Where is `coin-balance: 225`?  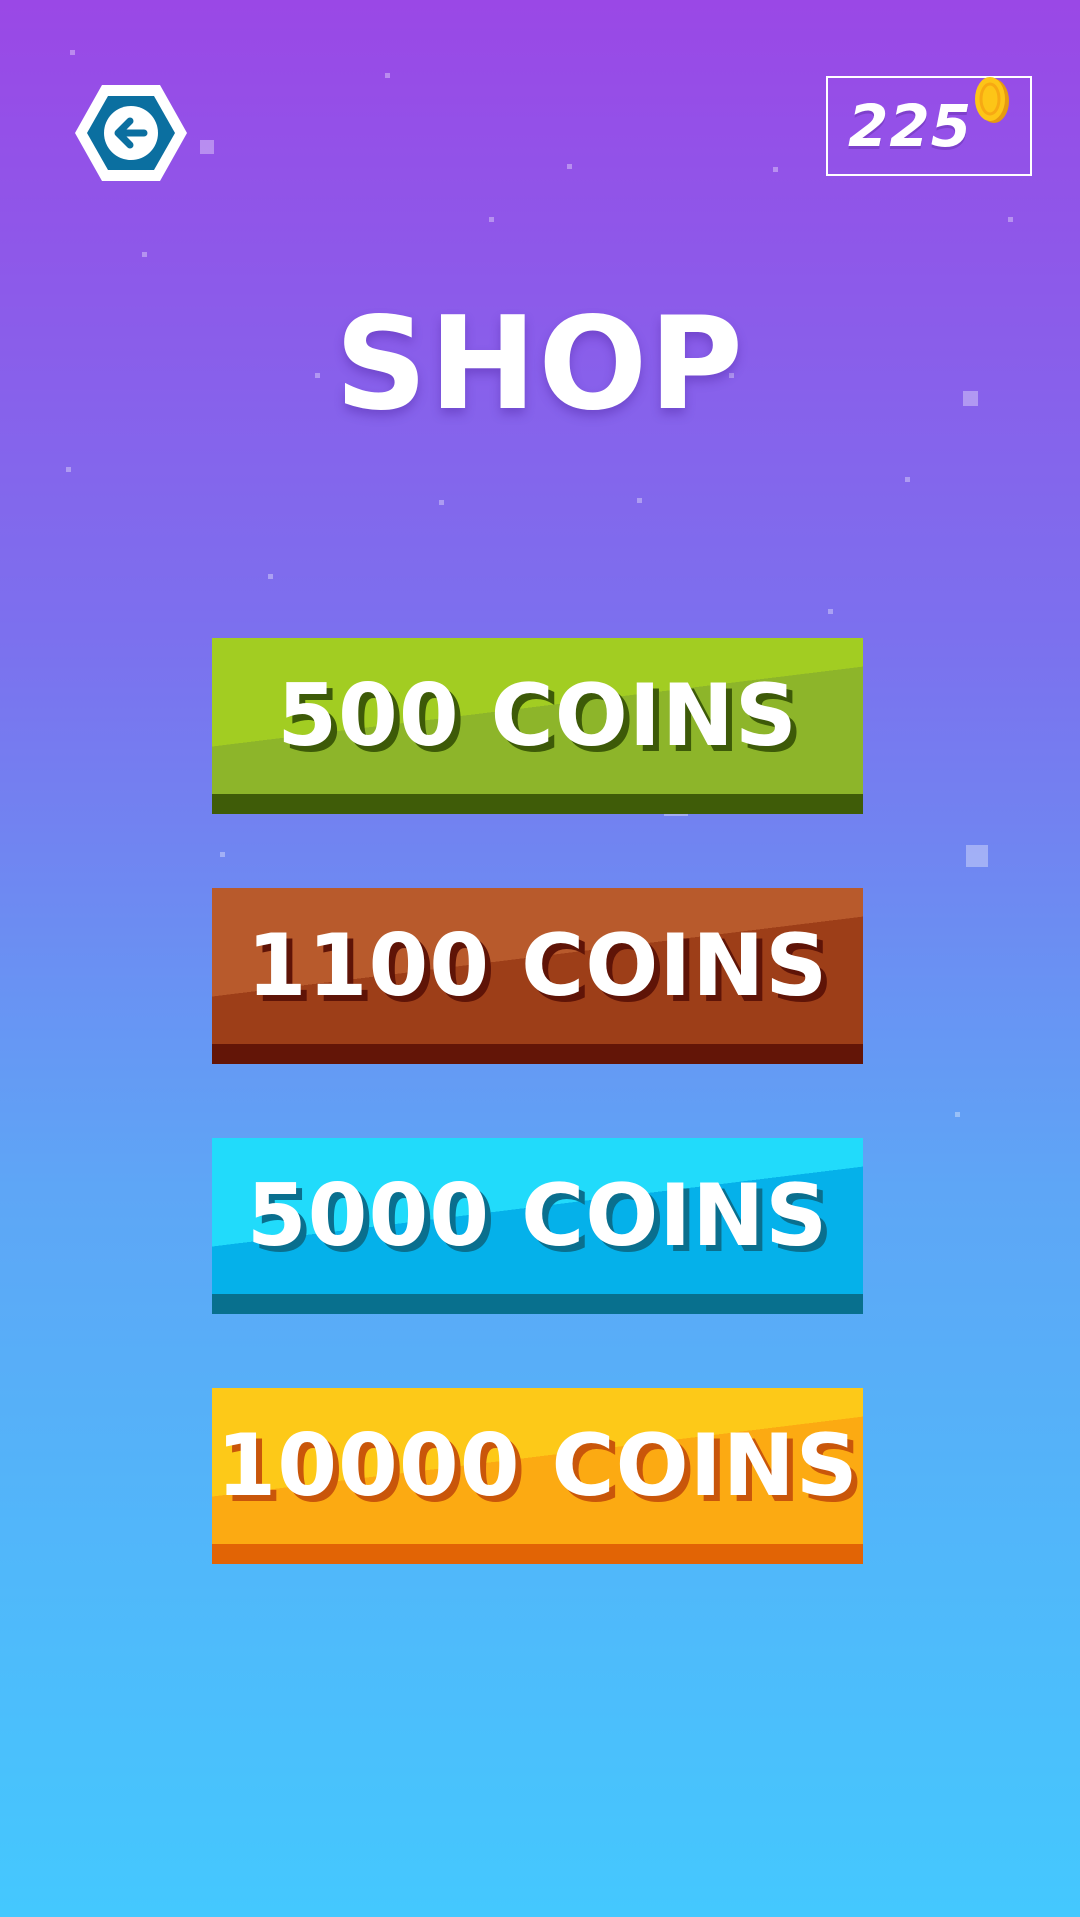 coin-balance: 225 is located at coordinates (929, 126).